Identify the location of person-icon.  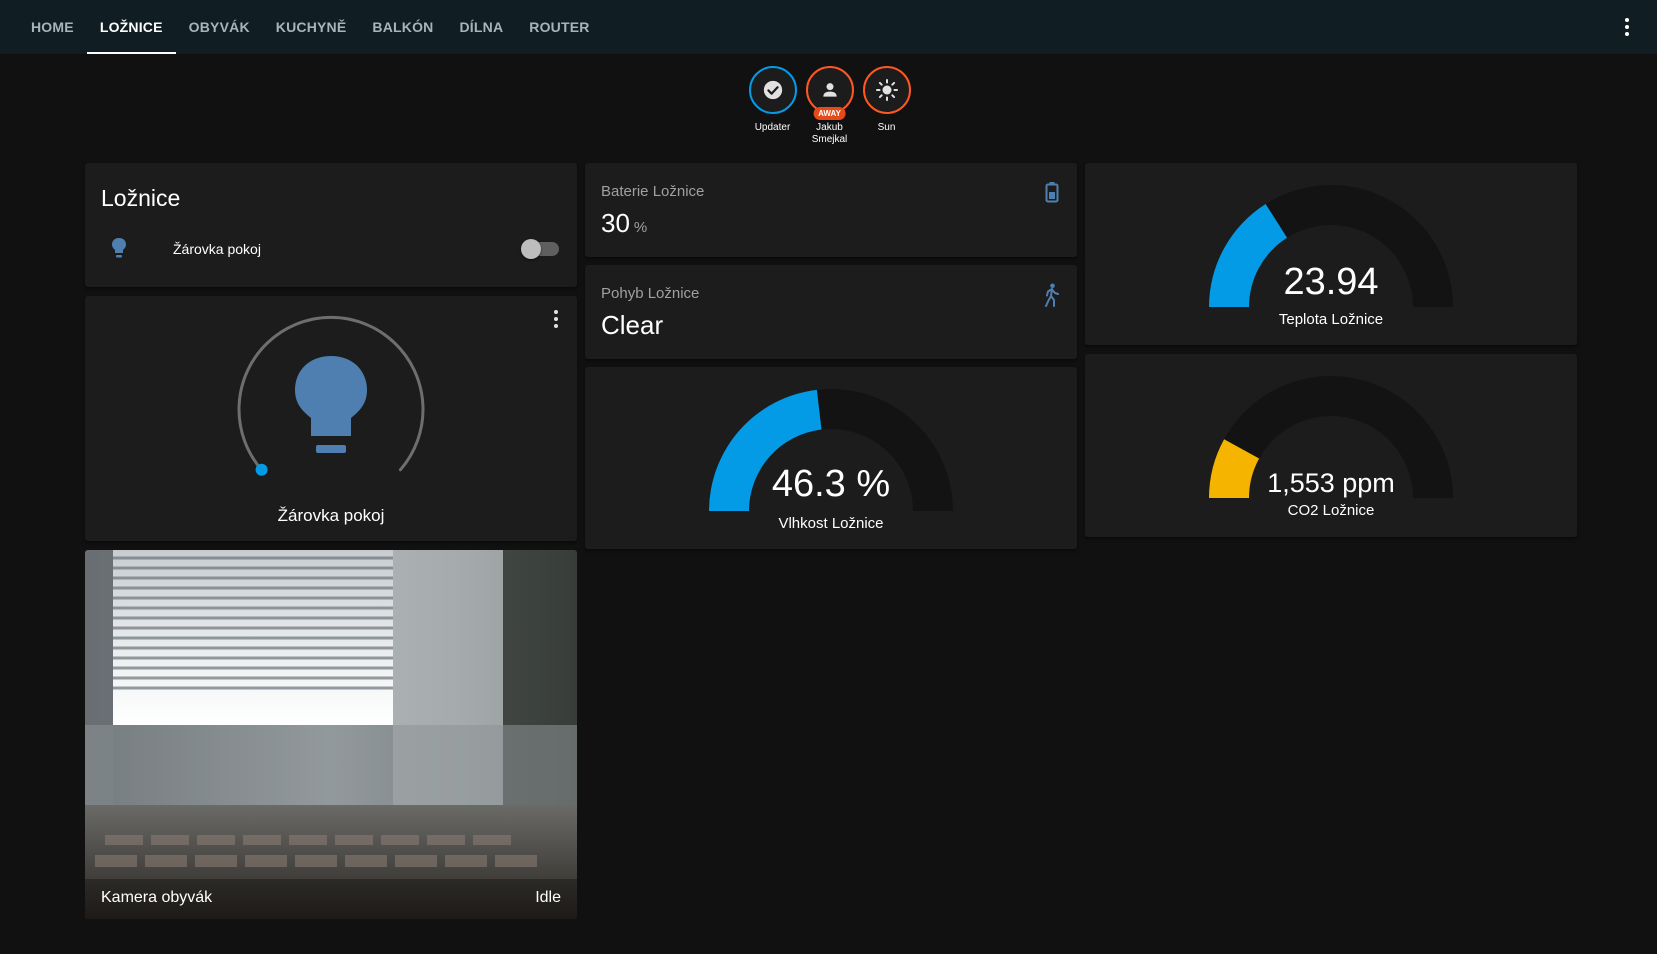
(829, 90).